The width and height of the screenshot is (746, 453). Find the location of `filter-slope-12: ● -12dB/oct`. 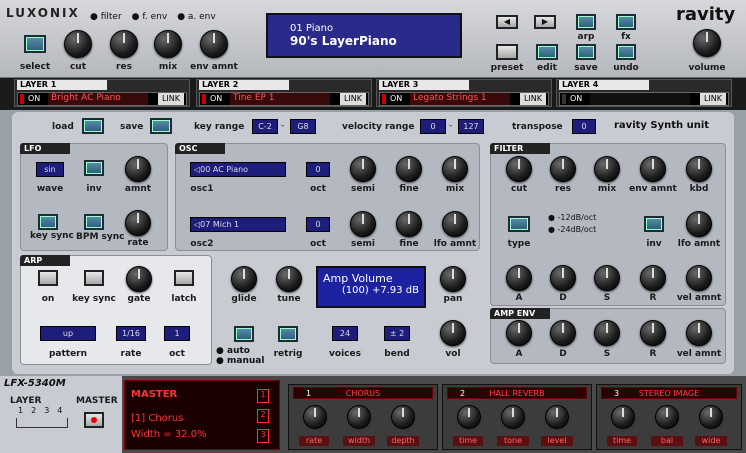

filter-slope-12: ● -12dB/oct is located at coordinates (572, 217).